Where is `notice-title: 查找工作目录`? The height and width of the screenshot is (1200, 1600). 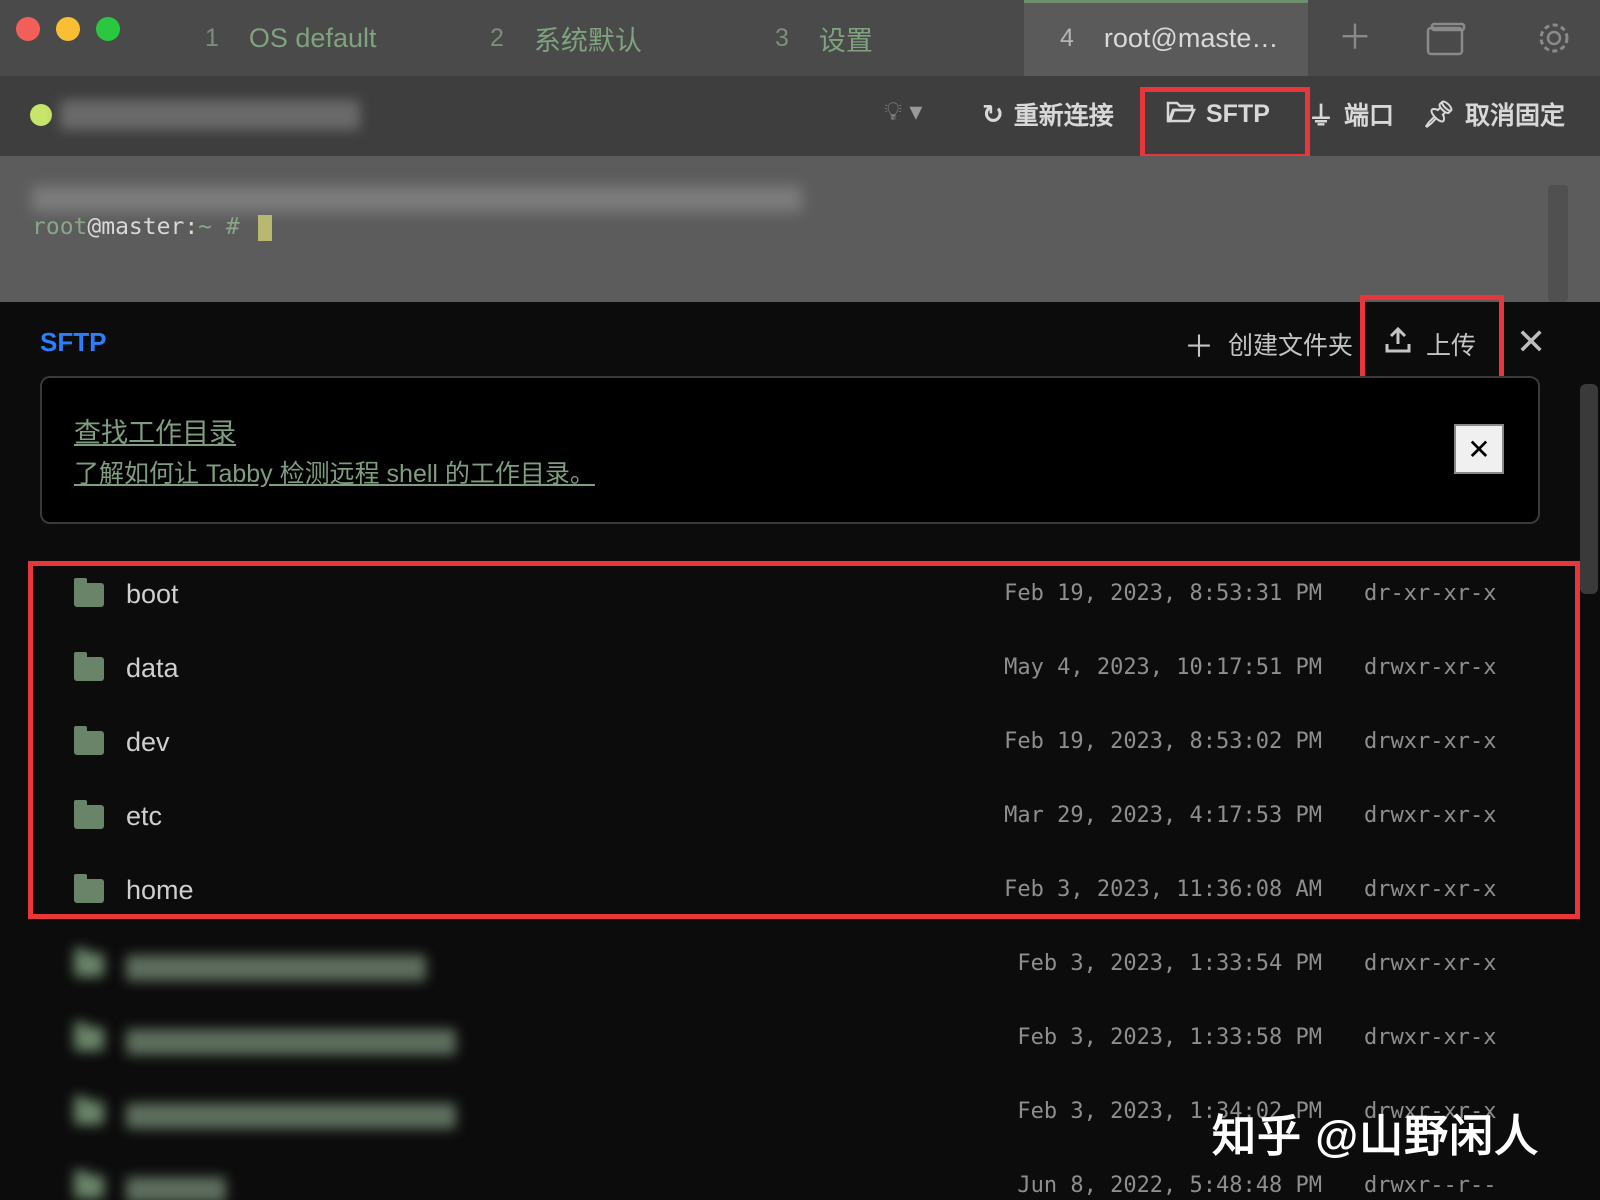 notice-title: 查找工作目录 is located at coordinates (155, 430).